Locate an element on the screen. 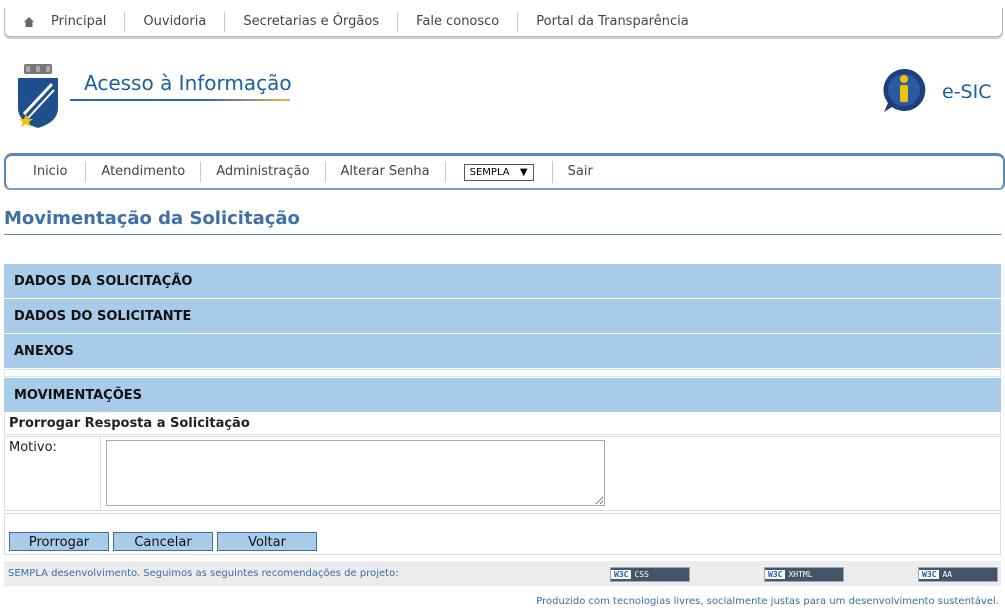  top-nav-item-transparencia: Portal da Transparência is located at coordinates (612, 22).